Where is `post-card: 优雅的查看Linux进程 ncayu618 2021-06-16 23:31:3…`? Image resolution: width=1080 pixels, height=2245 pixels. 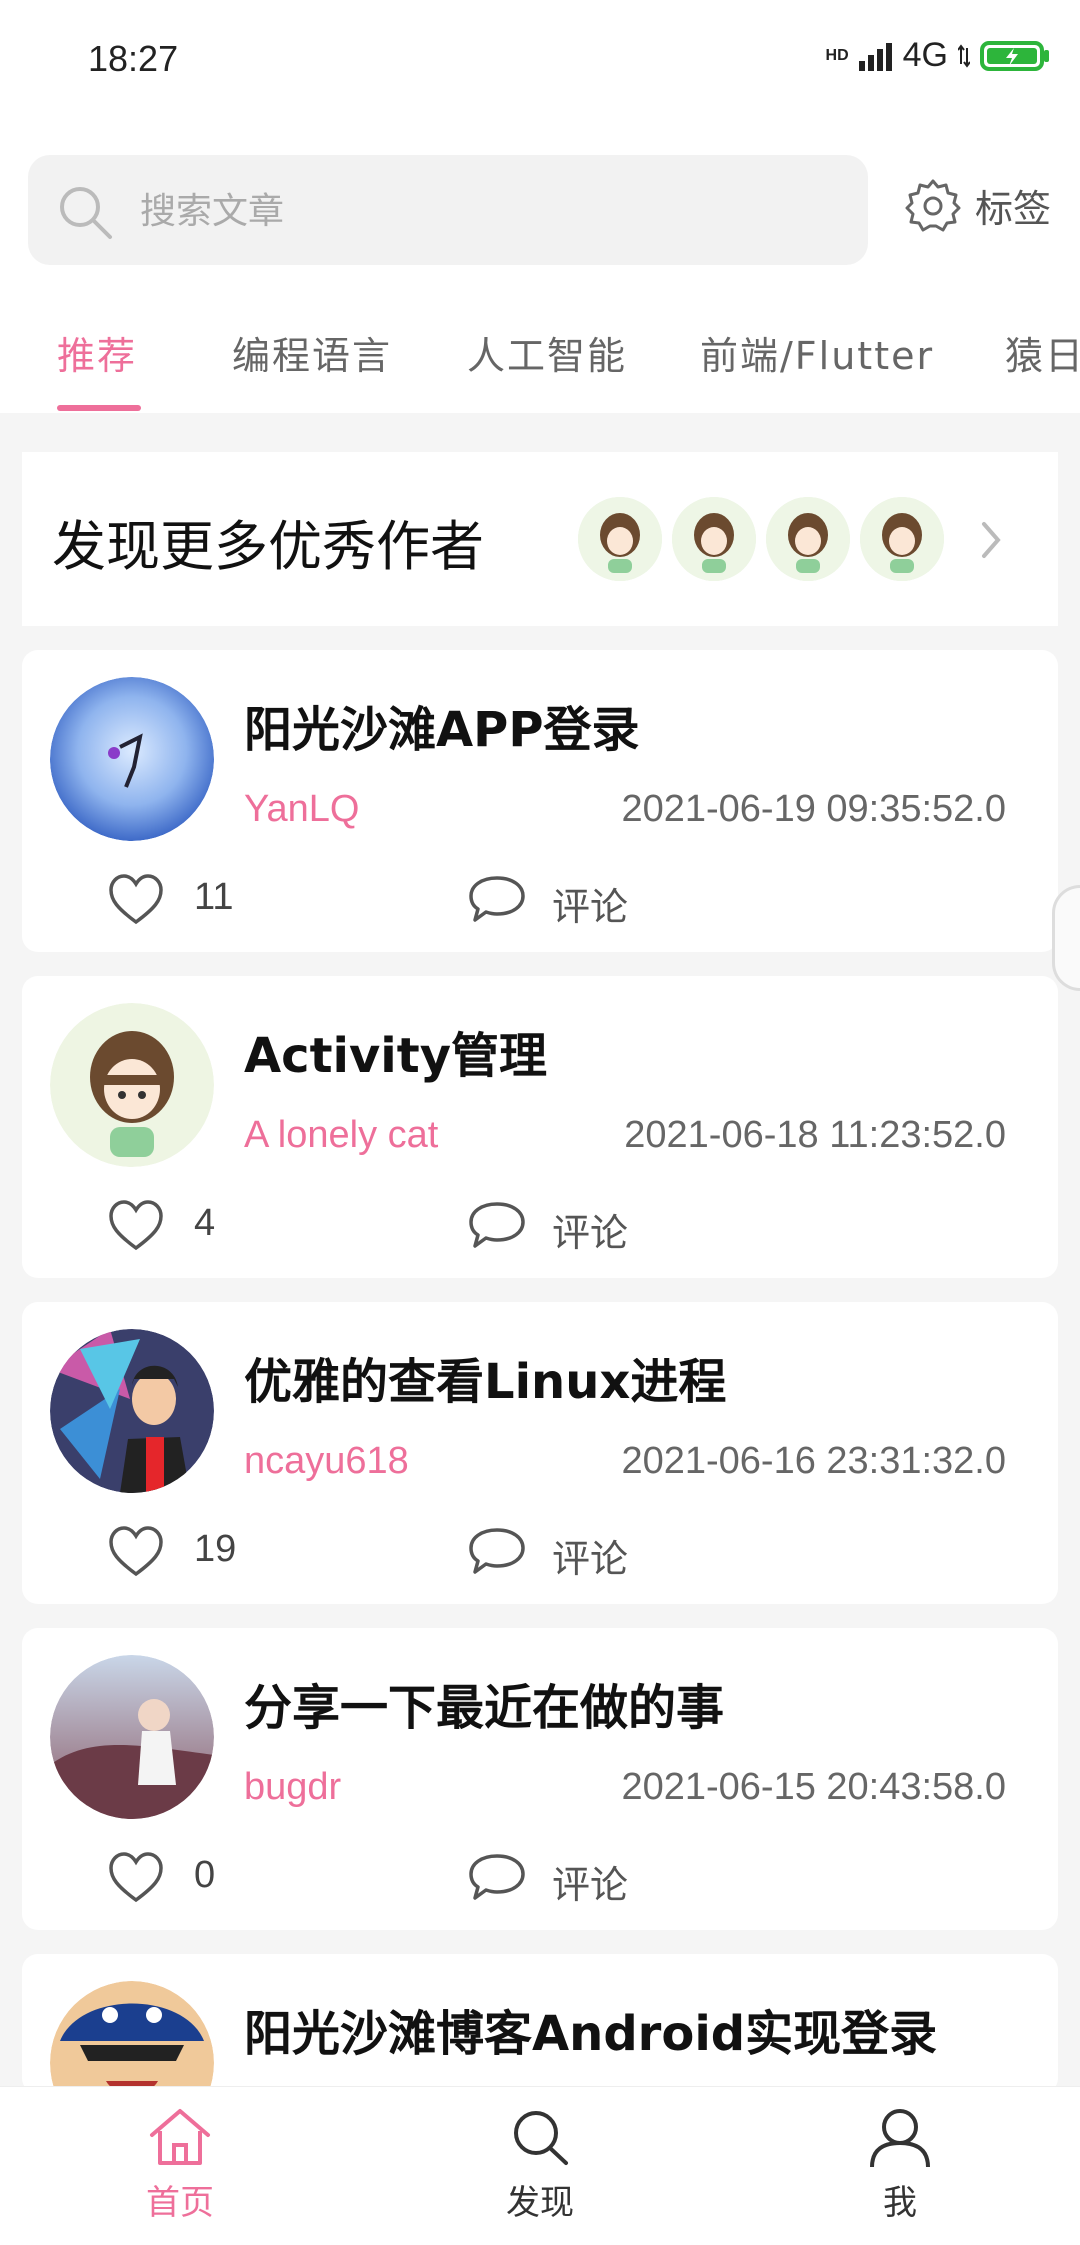 post-card: 优雅的查看Linux进程 ncayu618 2021-06-16 23:31:3… is located at coordinates (540, 1453).